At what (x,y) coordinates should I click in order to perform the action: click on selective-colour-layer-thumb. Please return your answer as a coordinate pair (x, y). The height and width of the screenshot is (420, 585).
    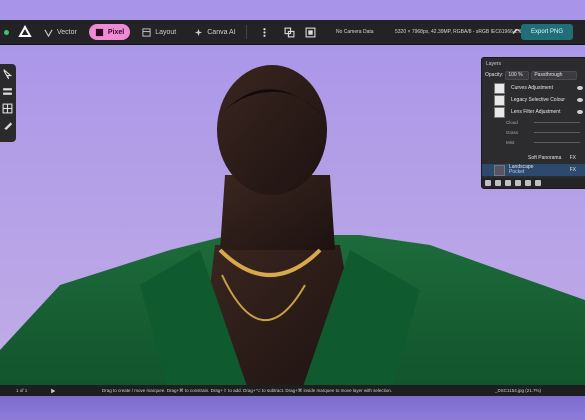
    Looking at the image, I should click on (499, 100).